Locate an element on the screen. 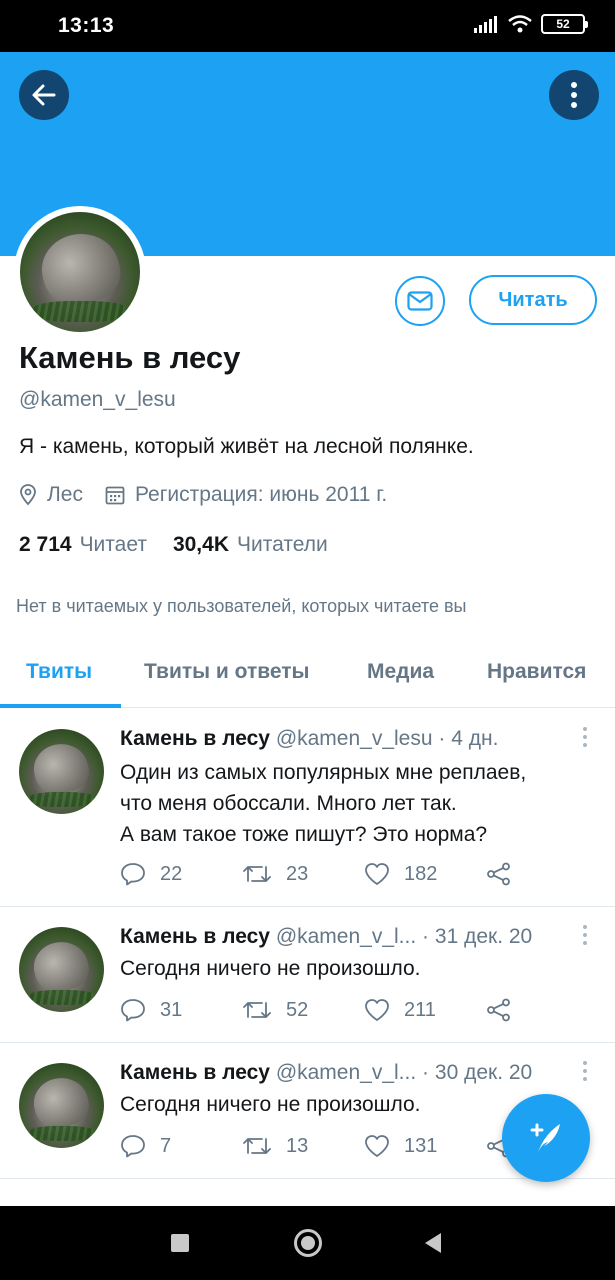  follow-counts: 2 714 Читает 30,4K Читатели is located at coordinates (173, 545).